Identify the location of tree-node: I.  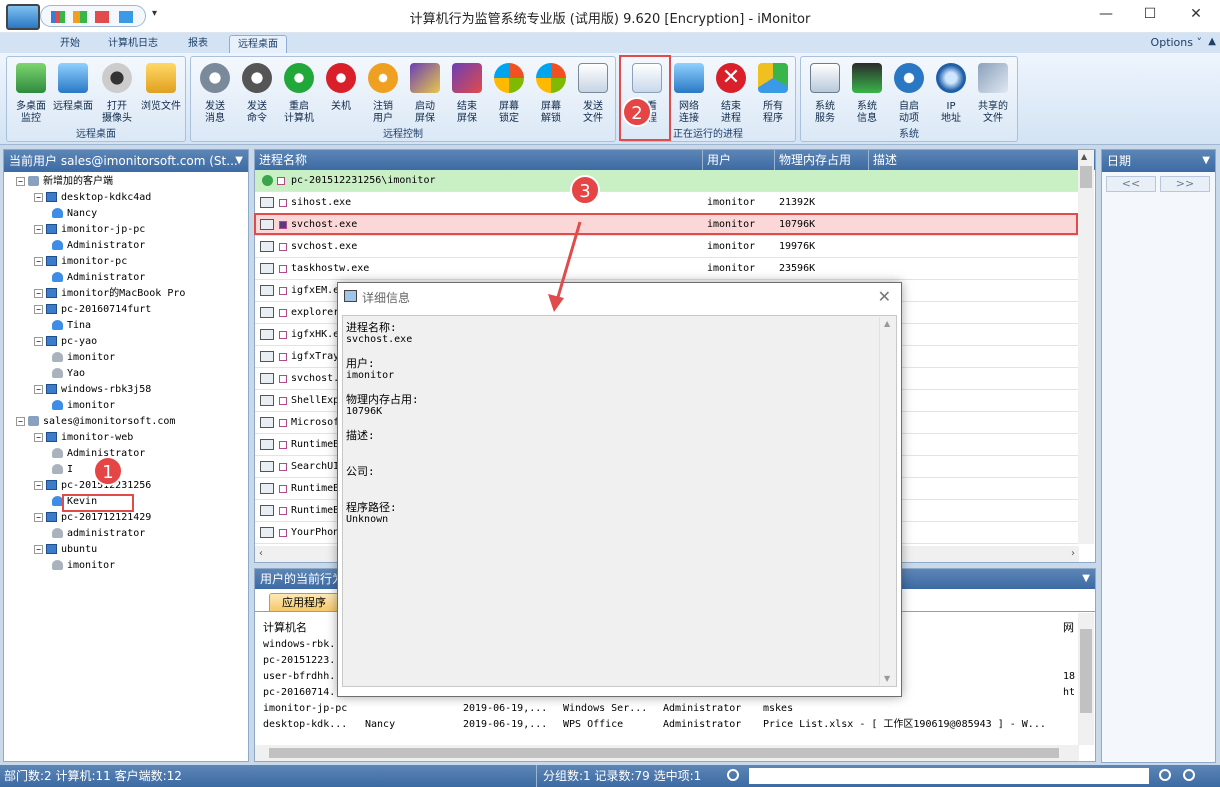
(126, 470).